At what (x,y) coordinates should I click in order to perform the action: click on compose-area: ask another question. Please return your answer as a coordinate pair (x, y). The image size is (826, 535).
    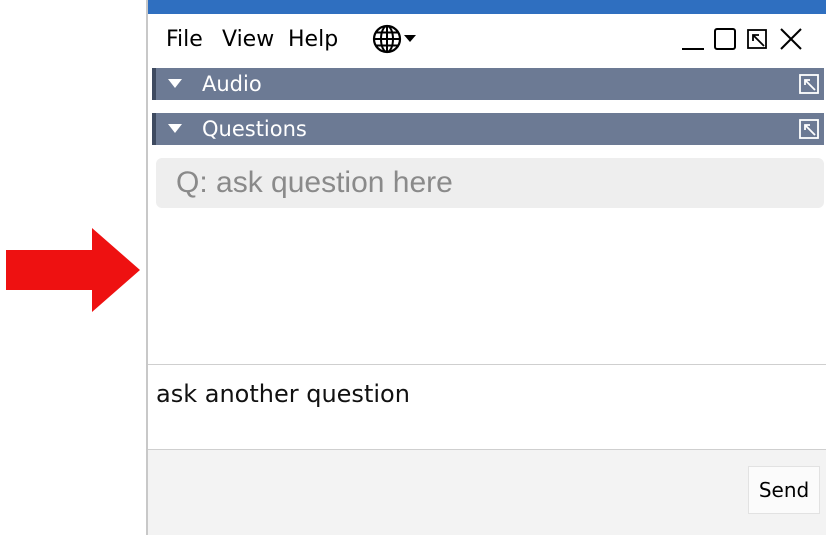
    Looking at the image, I should click on (487, 407).